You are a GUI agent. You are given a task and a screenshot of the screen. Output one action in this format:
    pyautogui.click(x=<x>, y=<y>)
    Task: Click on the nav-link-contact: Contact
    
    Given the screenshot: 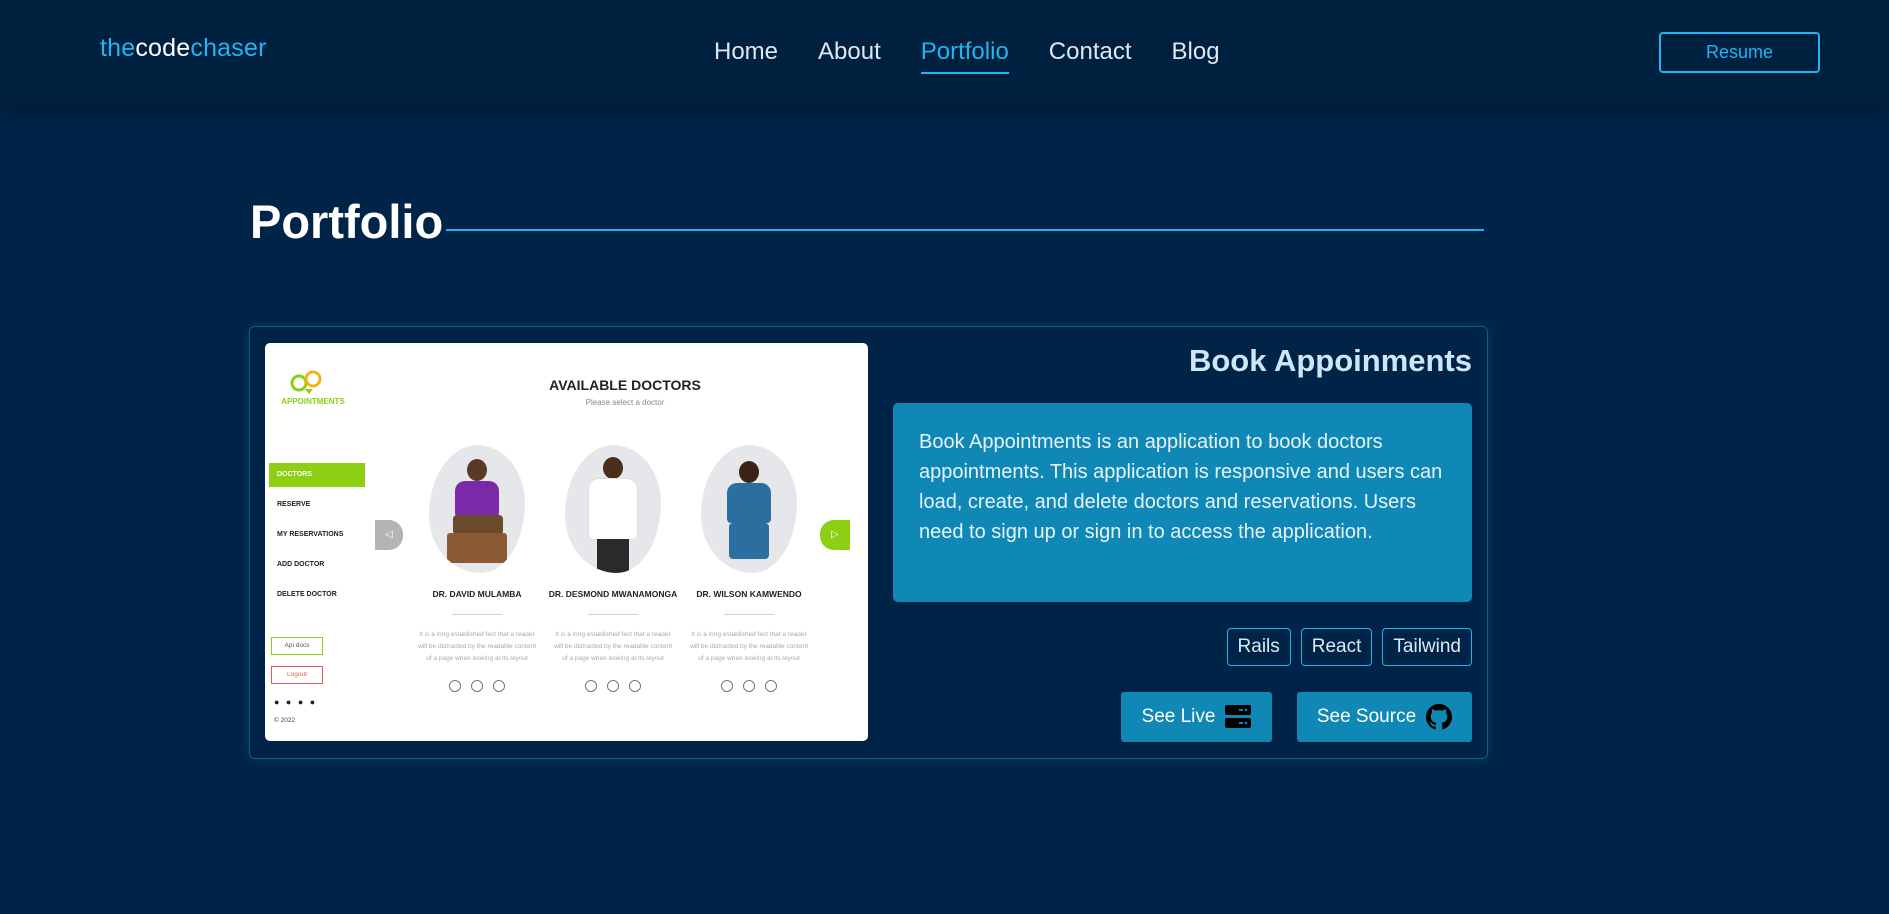 What is the action you would take?
    pyautogui.click(x=1090, y=56)
    